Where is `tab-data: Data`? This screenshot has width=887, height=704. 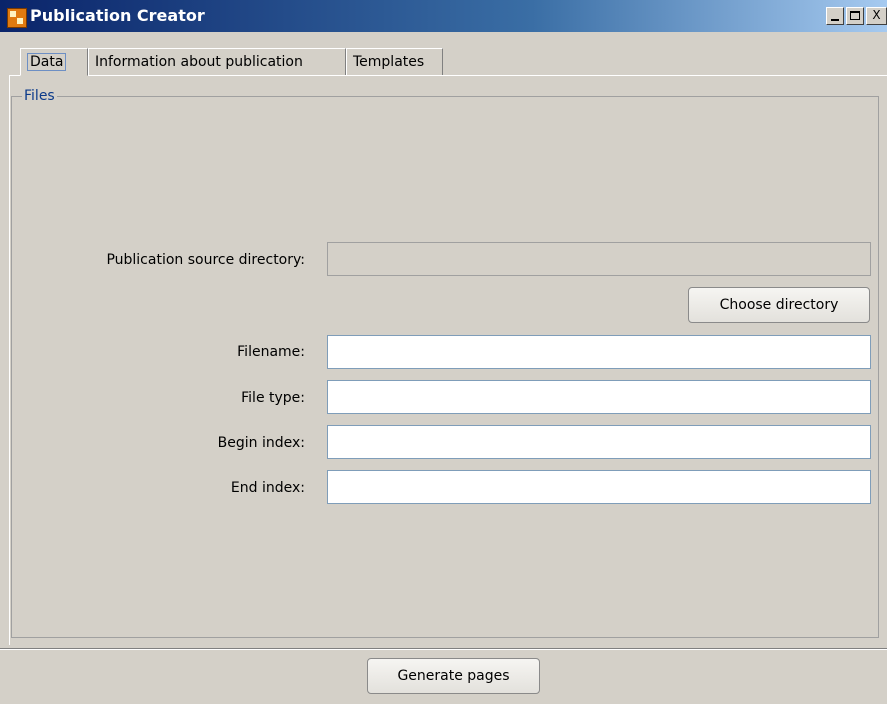 tab-data: Data is located at coordinates (54, 62).